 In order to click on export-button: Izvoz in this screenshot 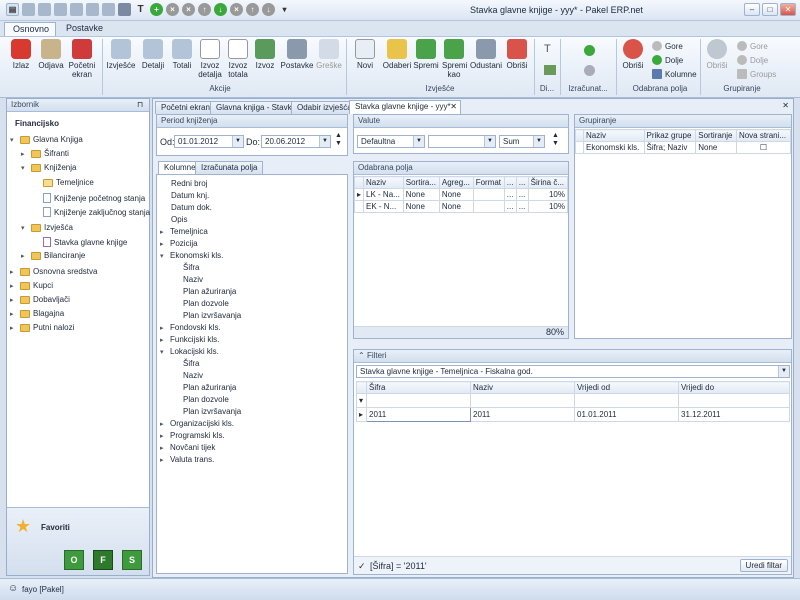, I will do `click(265, 54)`.